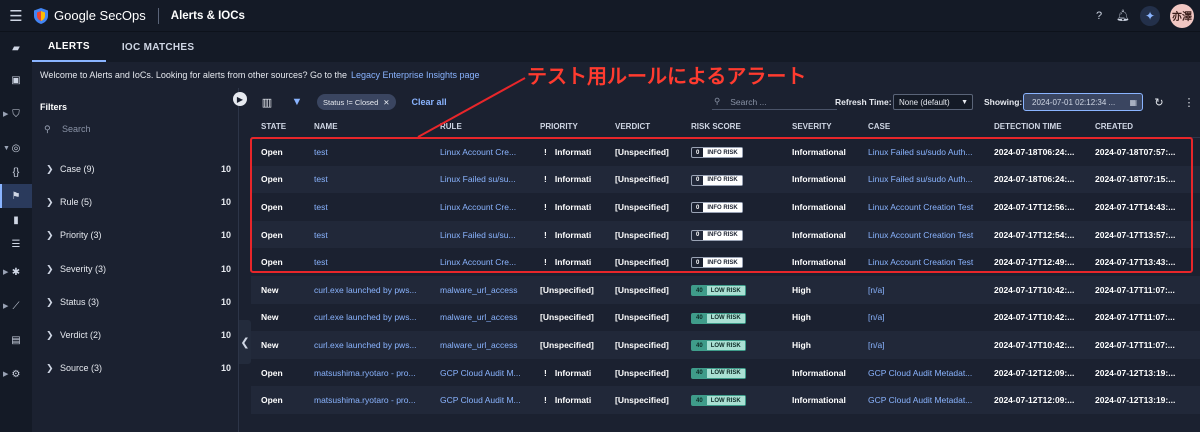  What do you see at coordinates (741, 126) in the screenshot?
I see `col-risk-score: RISK SCORE` at bounding box center [741, 126].